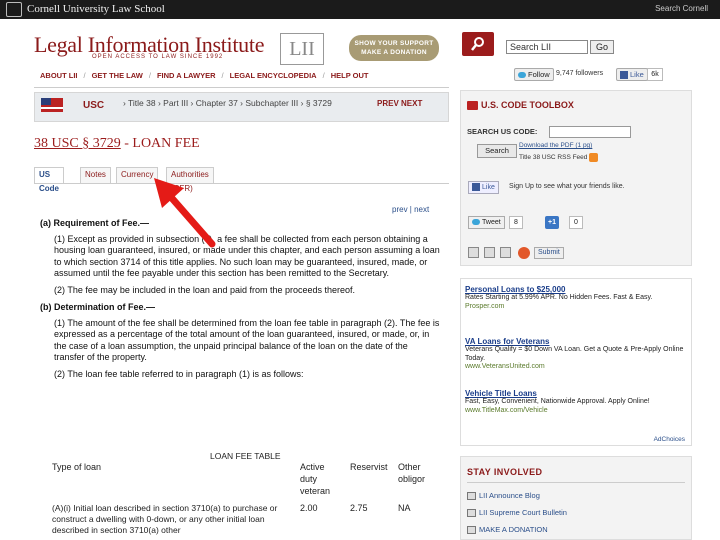 This screenshot has height=540, width=720. What do you see at coordinates (472, 106) in the screenshot?
I see `toolbox-icon` at bounding box center [472, 106].